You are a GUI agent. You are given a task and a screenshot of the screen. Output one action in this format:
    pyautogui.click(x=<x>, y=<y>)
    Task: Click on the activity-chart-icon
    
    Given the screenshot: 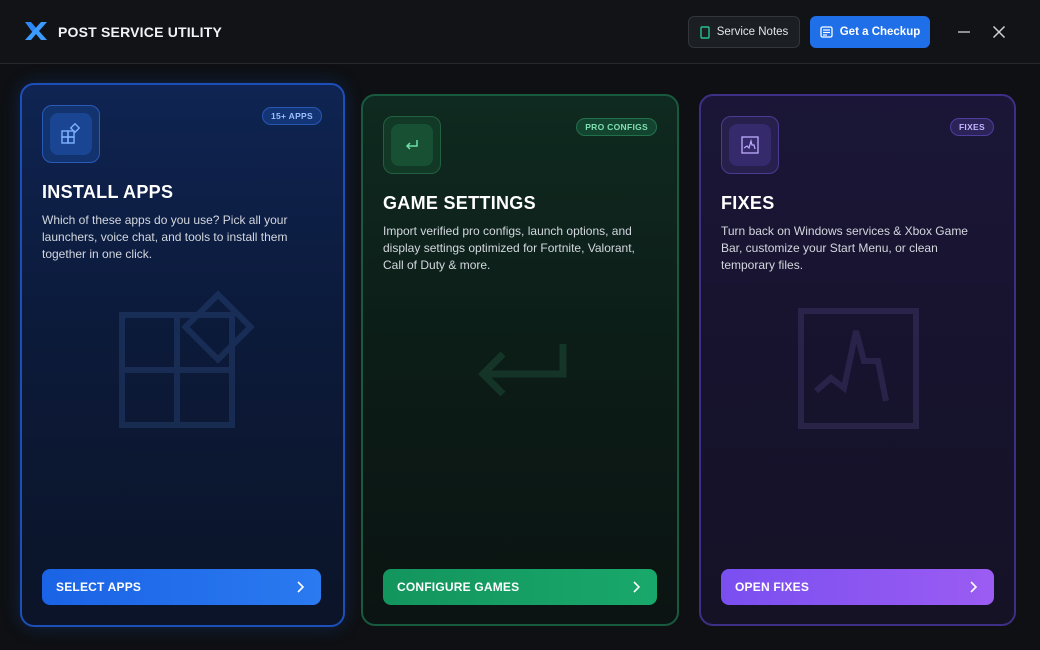 What is the action you would take?
    pyautogui.click(x=750, y=145)
    